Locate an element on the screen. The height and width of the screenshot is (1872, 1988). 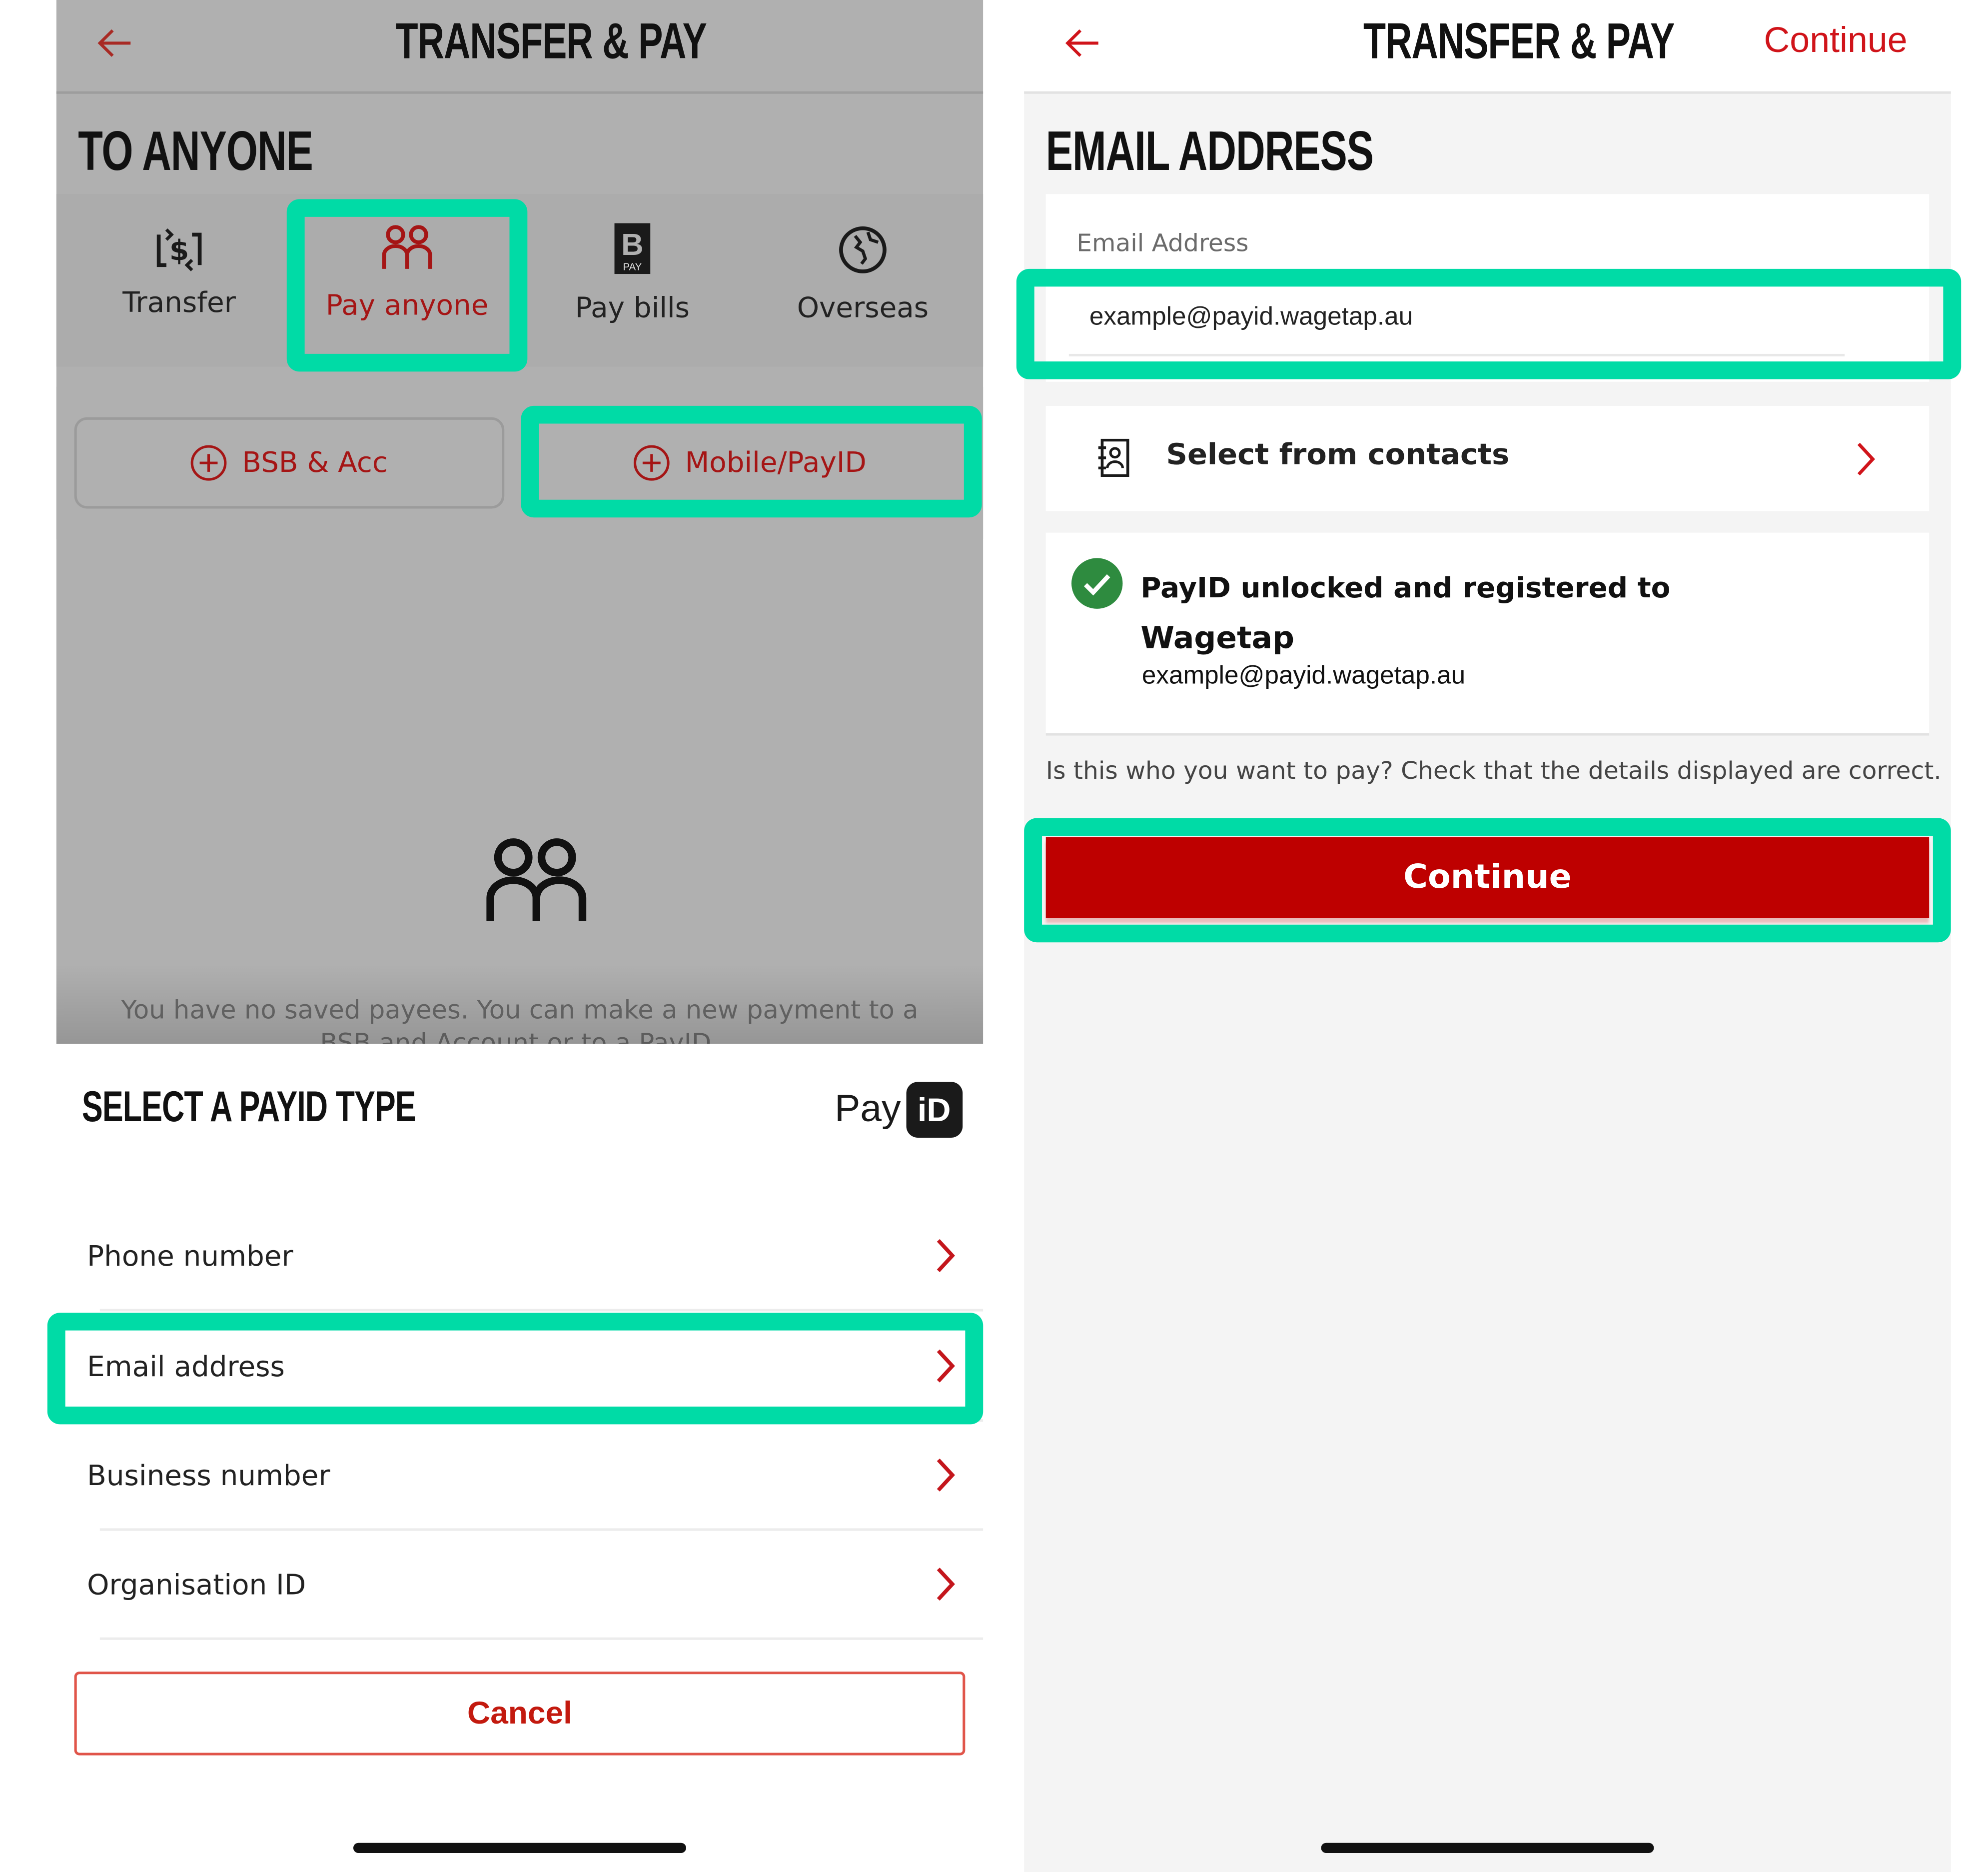
payid-logo: Pay iD is located at coordinates (899, 1110).